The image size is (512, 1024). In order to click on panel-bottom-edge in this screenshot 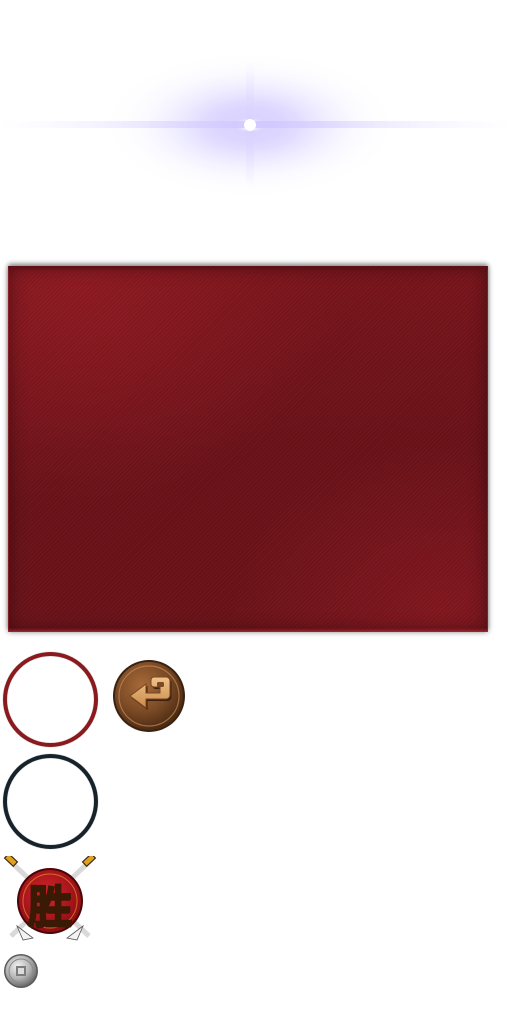, I will do `click(248, 630)`.